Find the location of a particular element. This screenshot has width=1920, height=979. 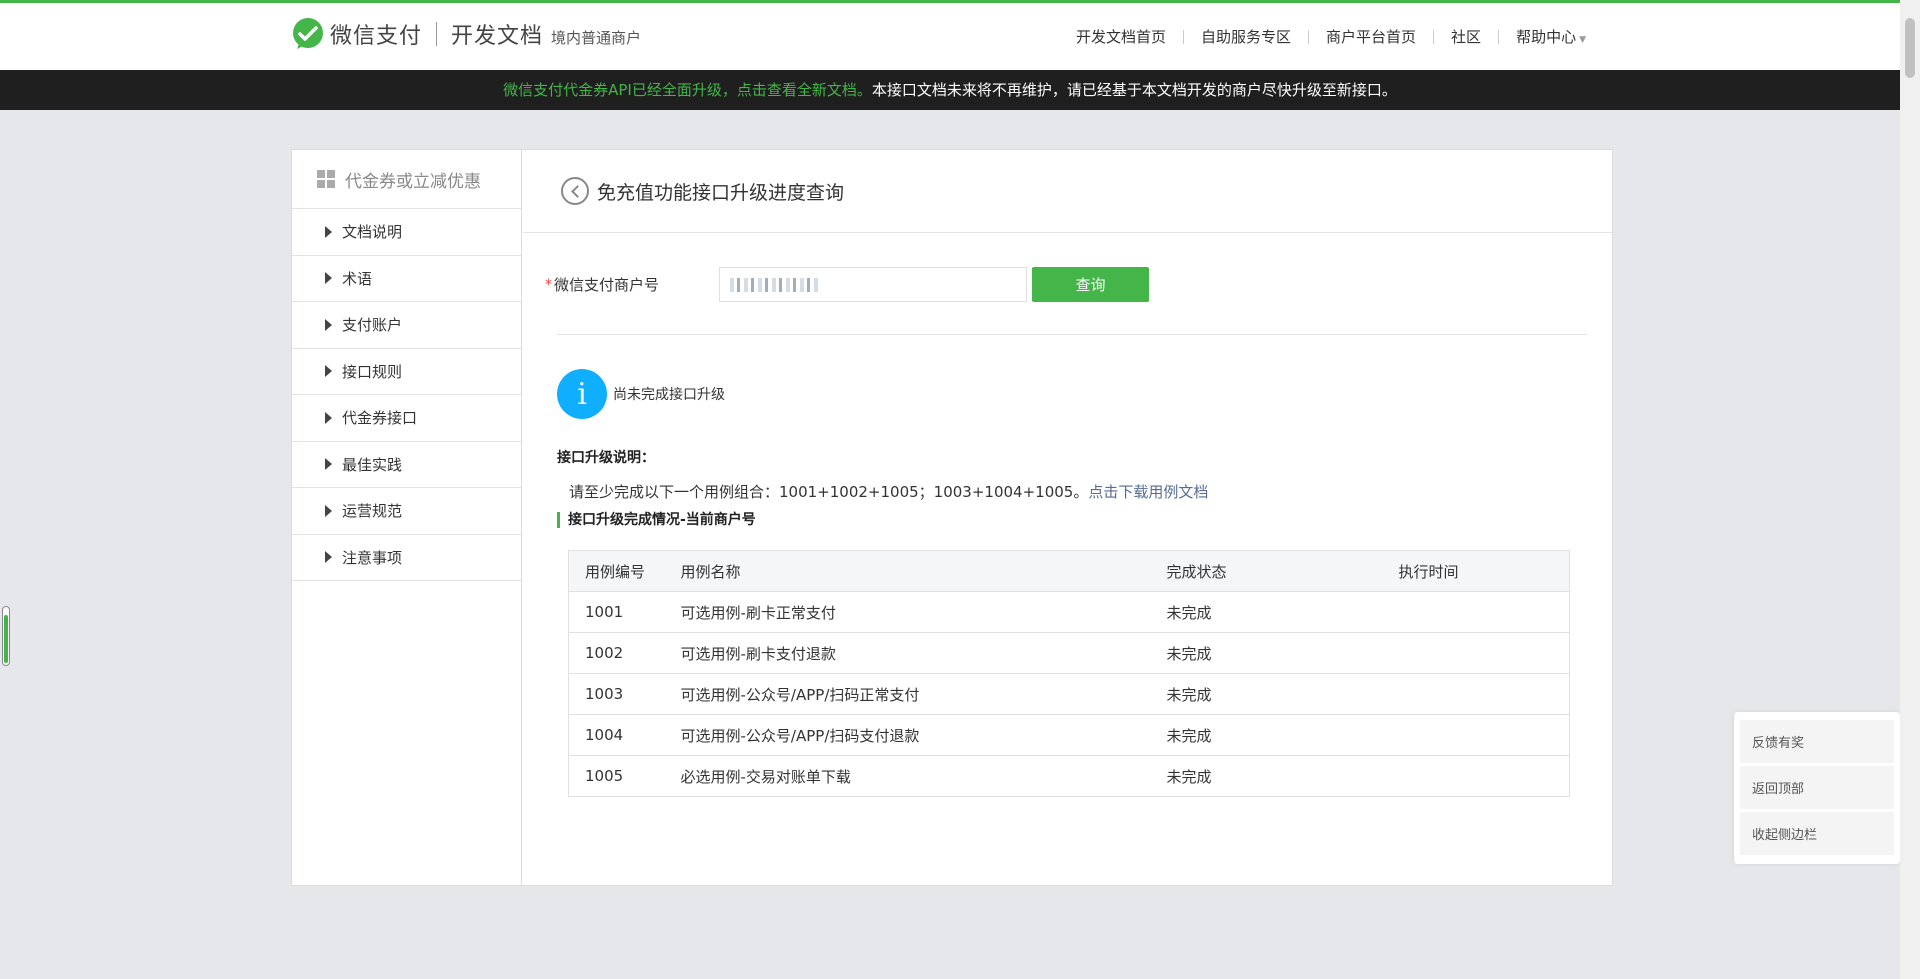

floating-panel: 反馈有奖 返回顶部 收起侧边栏 is located at coordinates (1817, 788).